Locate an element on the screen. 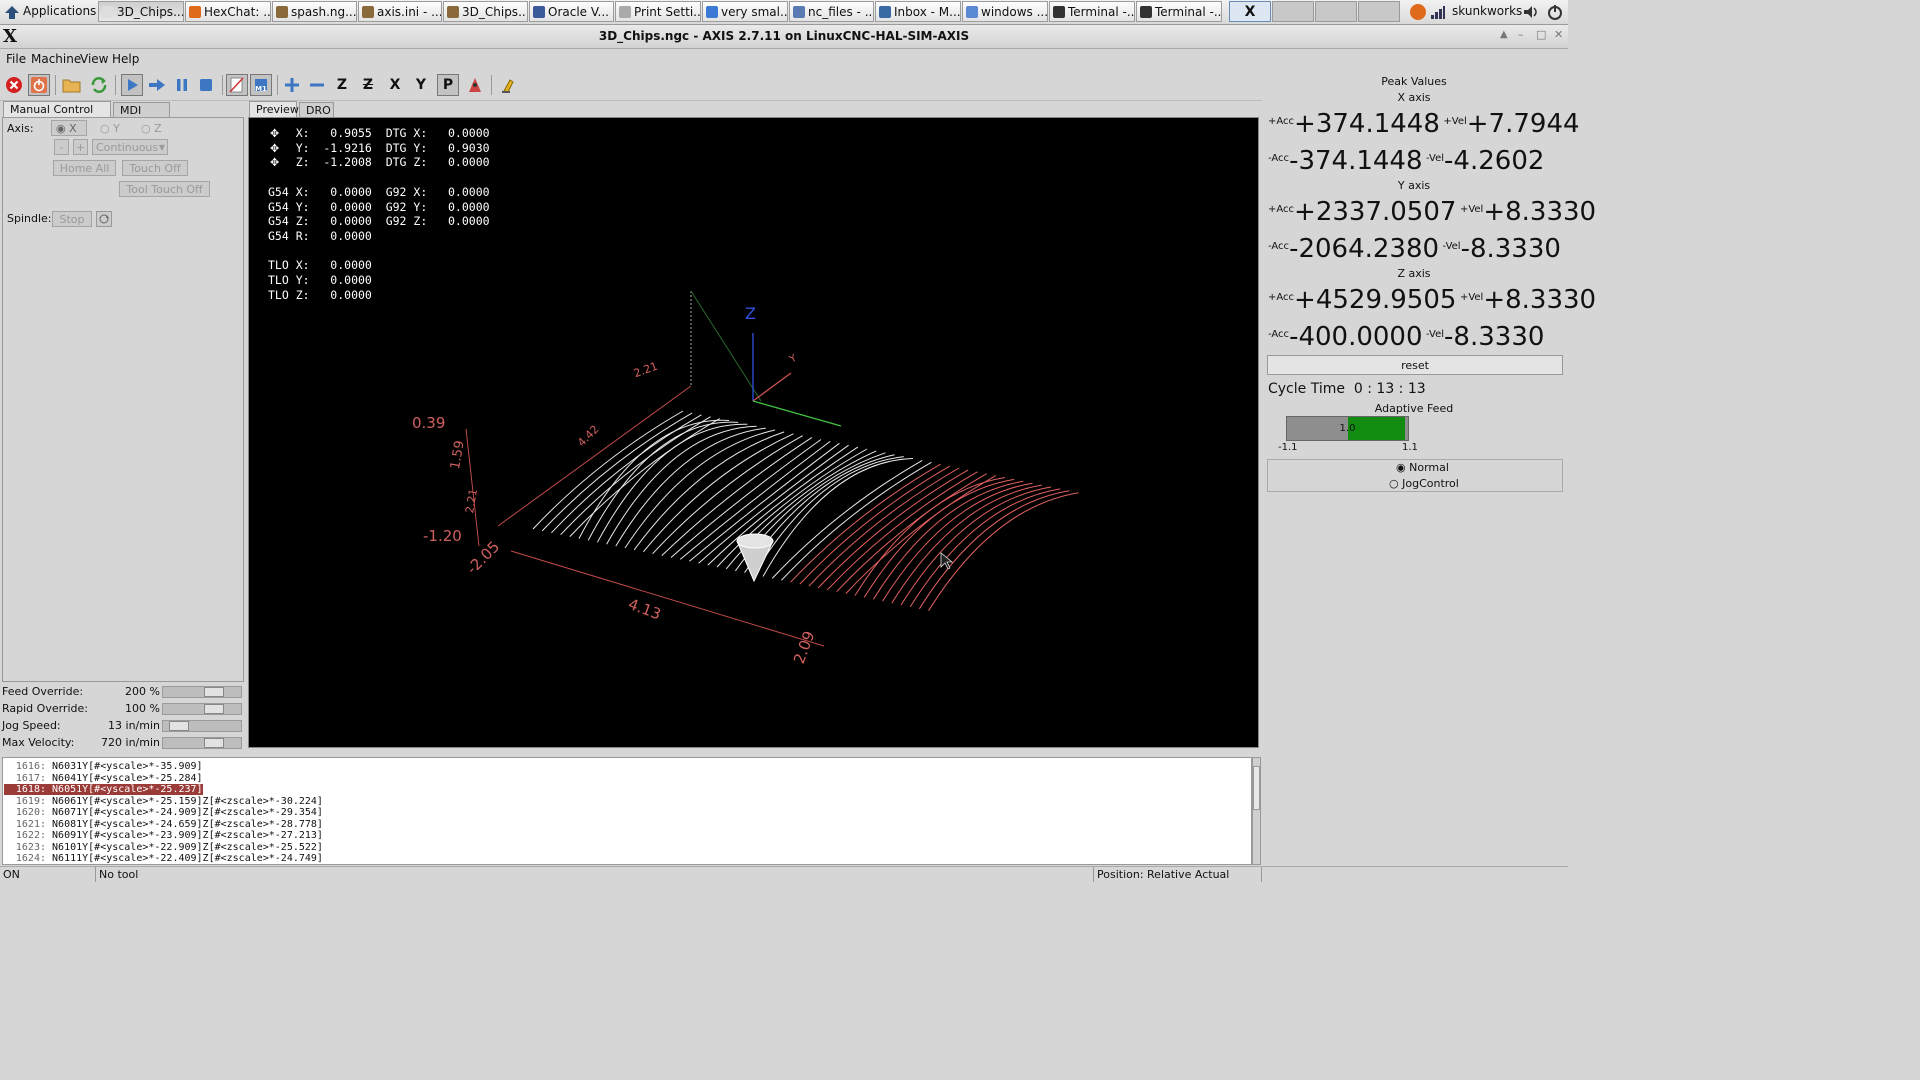 This screenshot has height=1080, width=1920. block-delete-icon is located at coordinates (237, 85).